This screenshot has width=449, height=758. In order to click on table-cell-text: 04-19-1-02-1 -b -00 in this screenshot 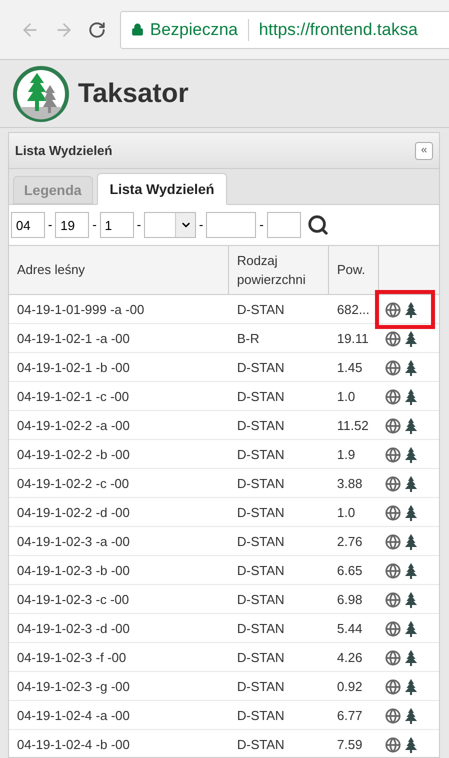, I will do `click(73, 367)`.